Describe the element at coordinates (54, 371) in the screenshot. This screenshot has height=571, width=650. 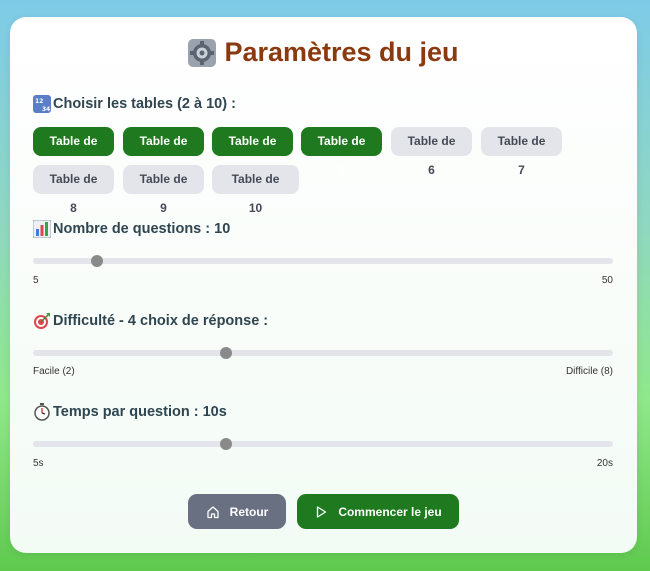
I see `difficulty-min-label: Facile (2)` at that location.